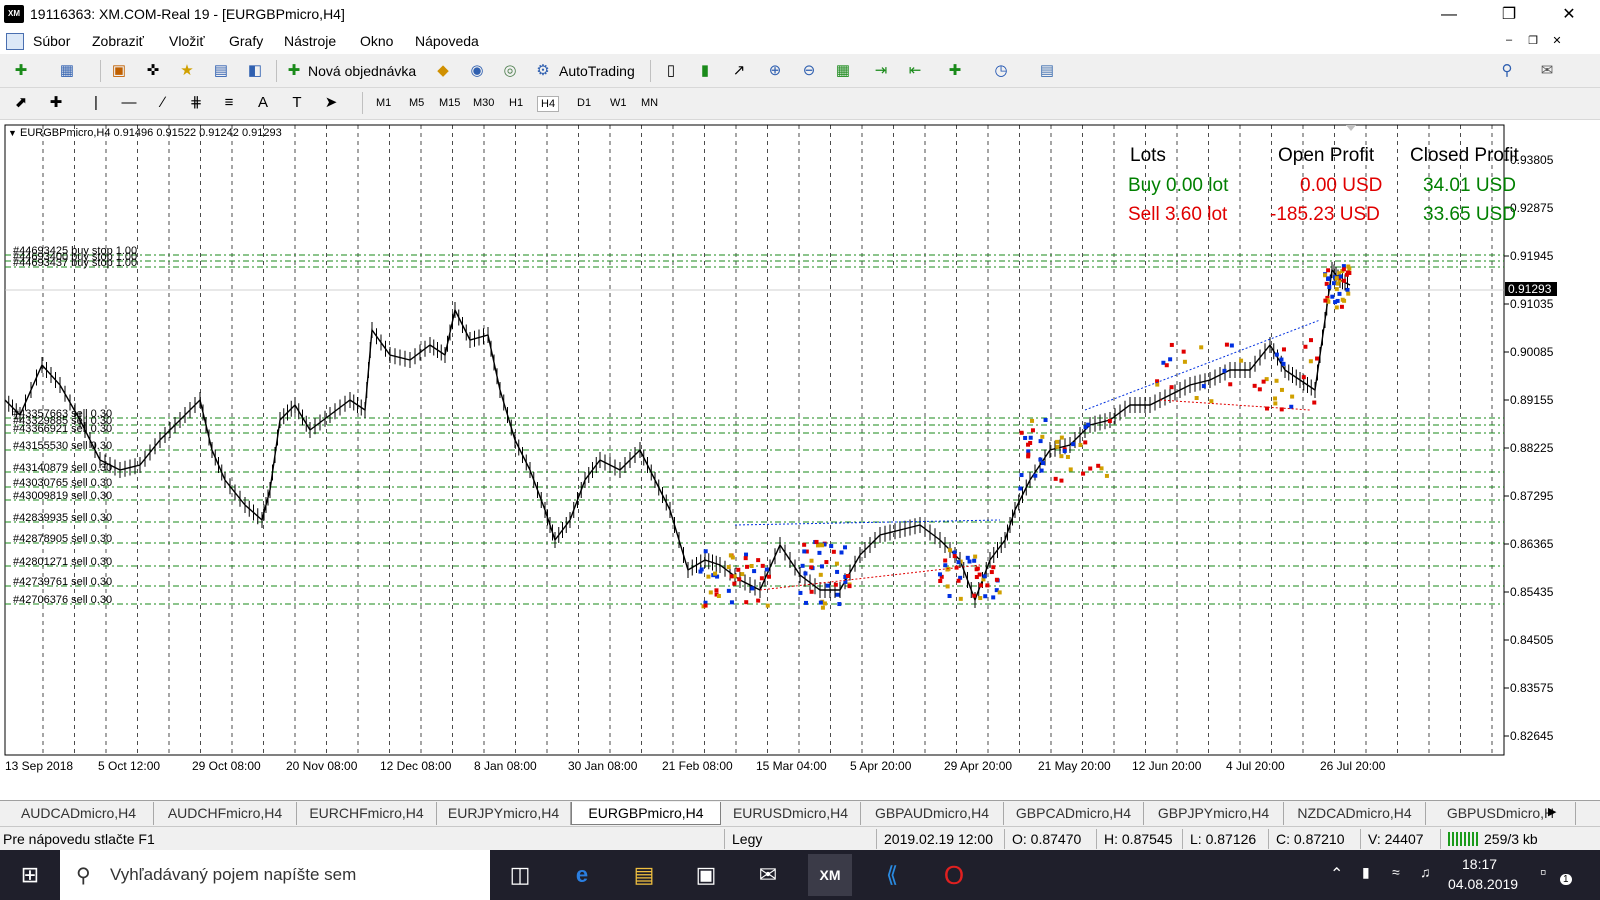 The width and height of the screenshot is (1600, 900). I want to click on menu-help: Nápoveda, so click(447, 41).